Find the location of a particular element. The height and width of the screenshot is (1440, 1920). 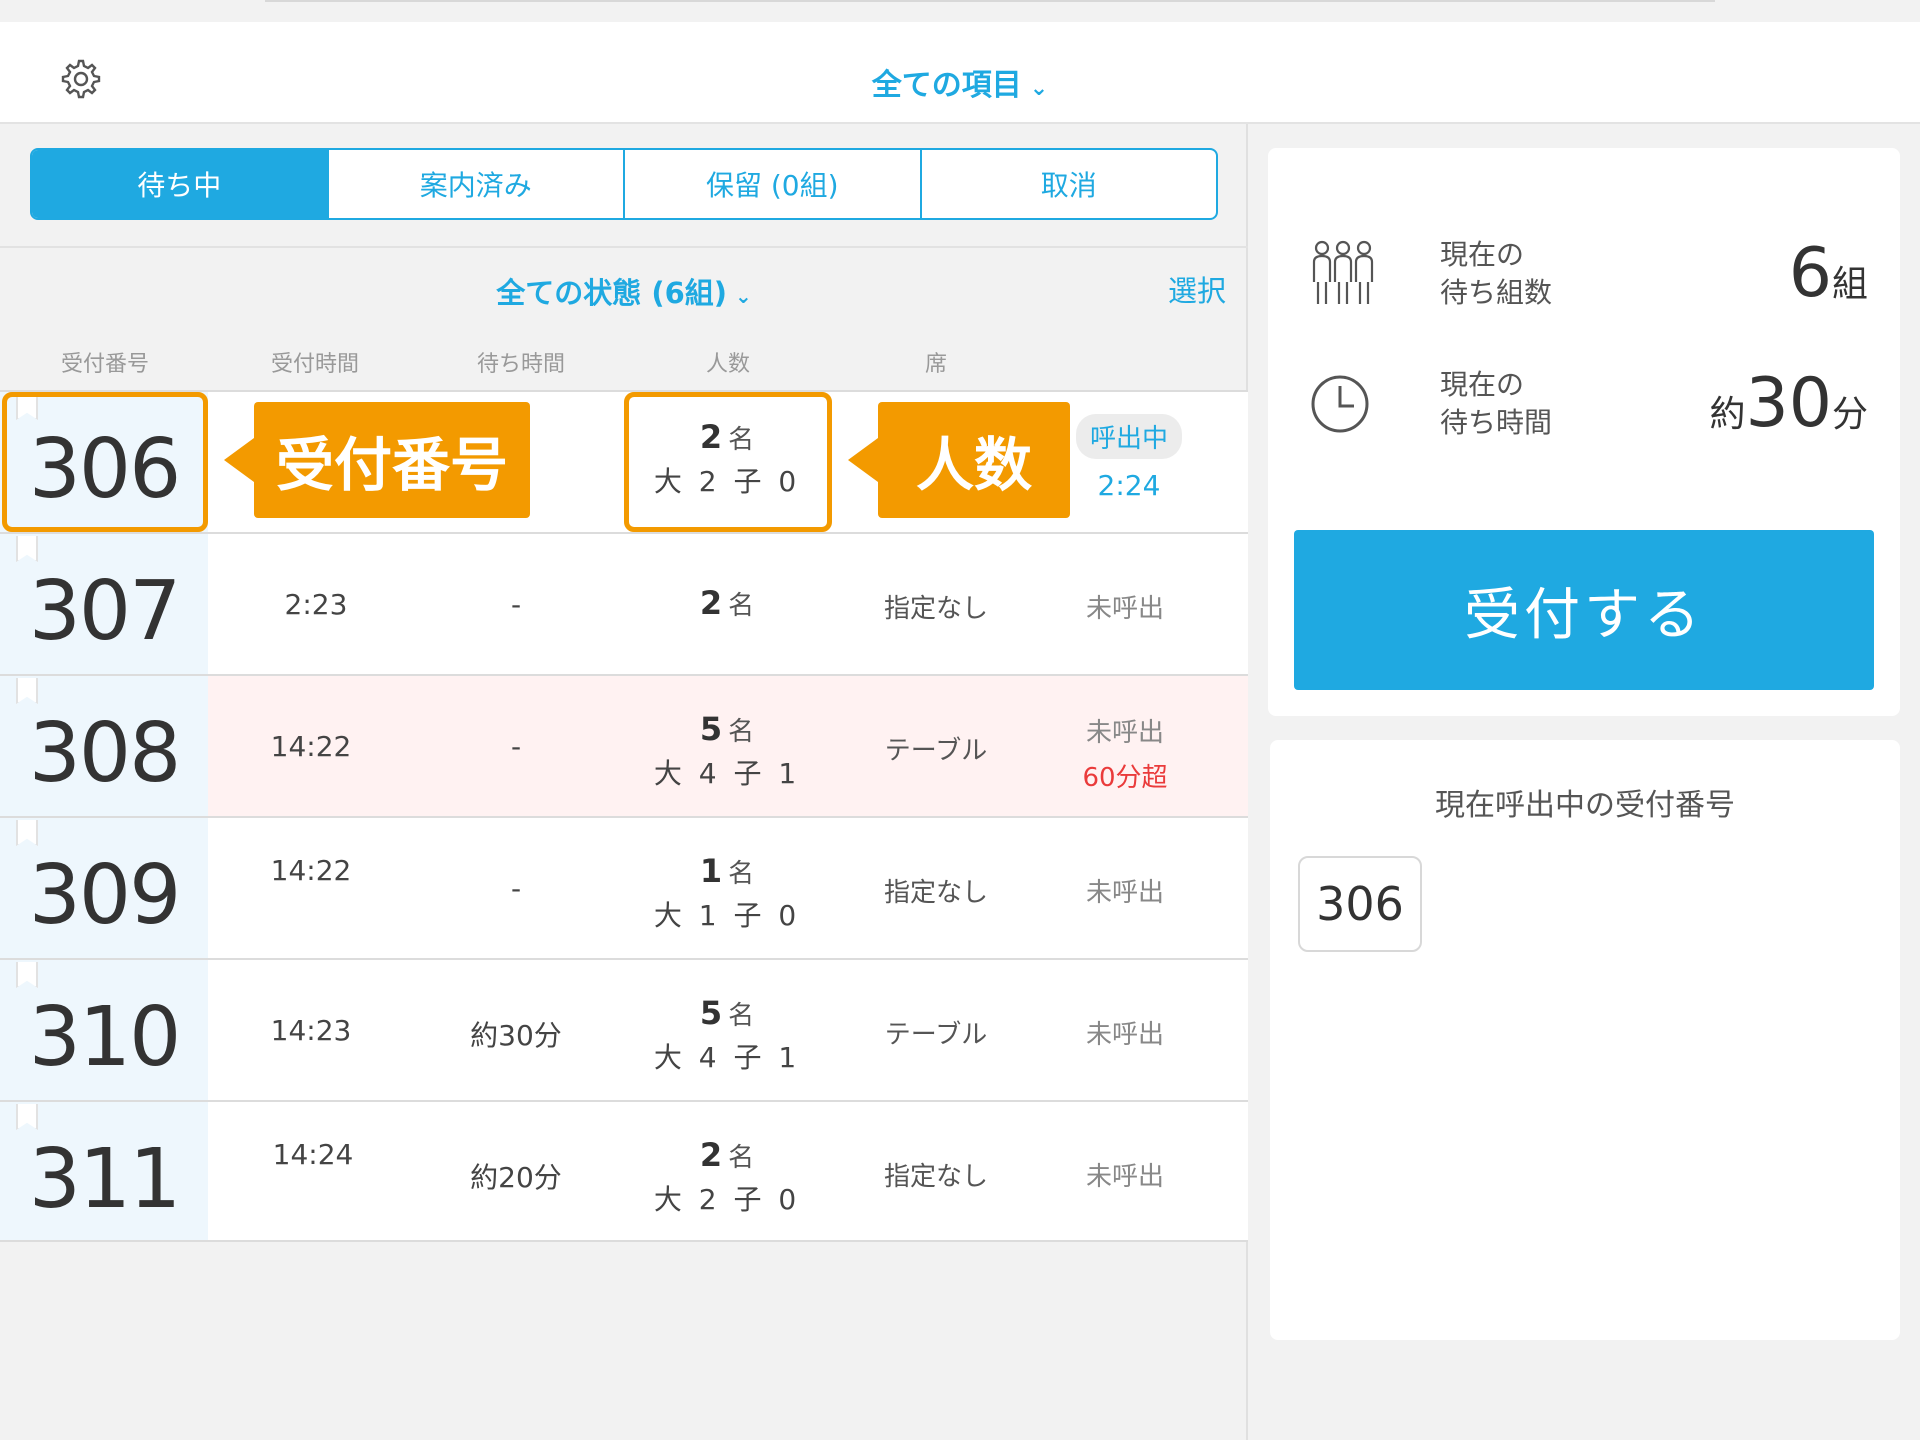

waiting-groups-count: 6 is located at coordinates (1810, 273).